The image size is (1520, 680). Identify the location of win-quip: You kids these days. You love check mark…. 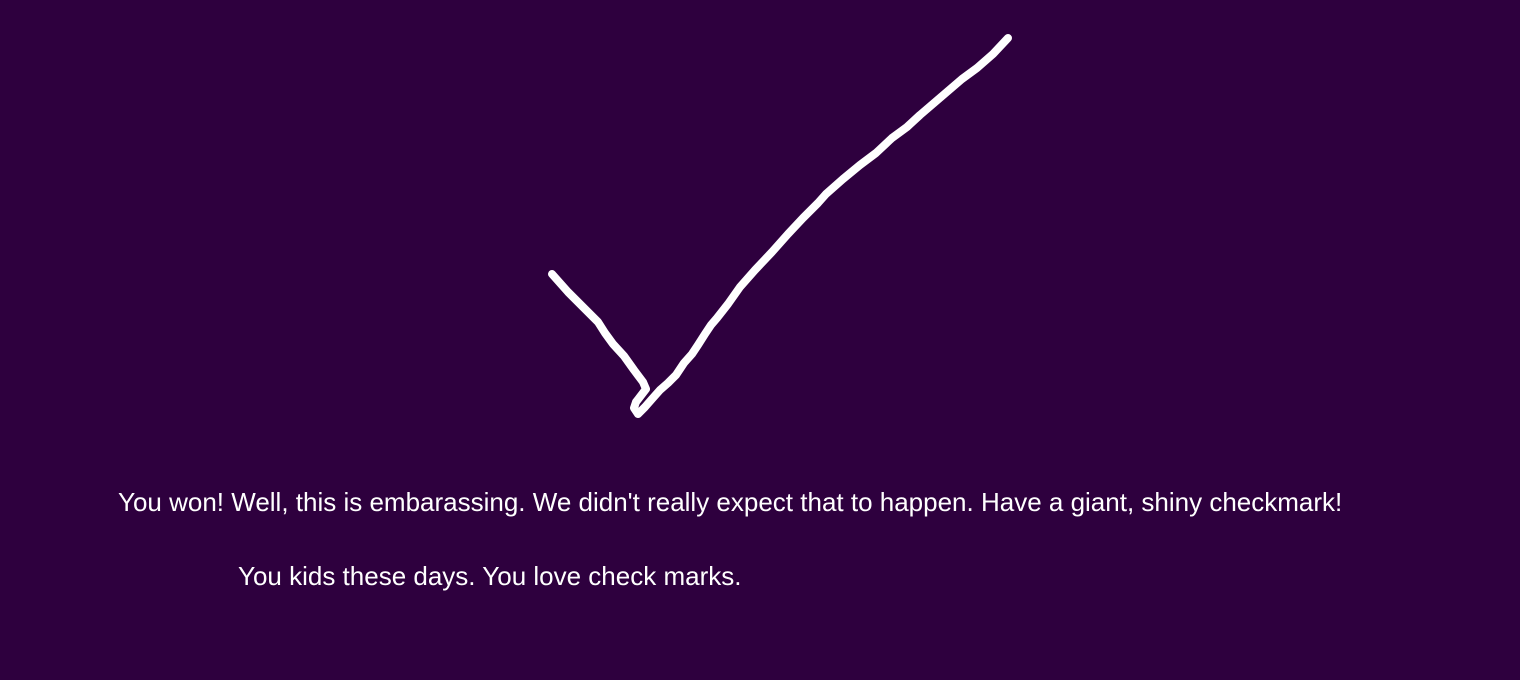
(490, 576).